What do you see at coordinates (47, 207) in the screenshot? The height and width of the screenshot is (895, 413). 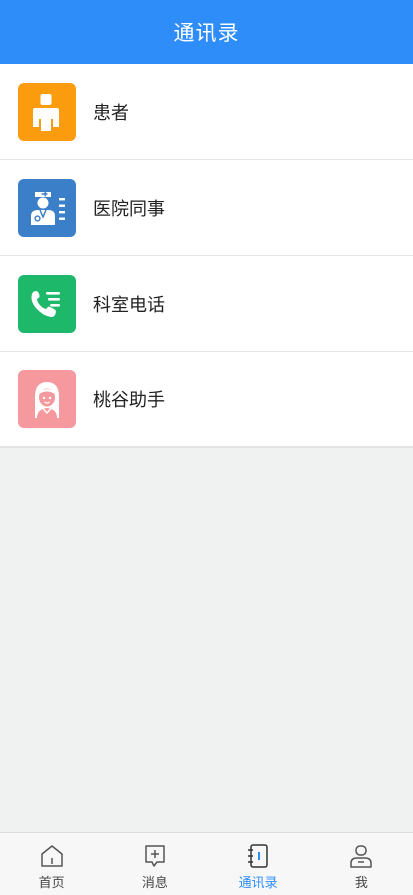 I see `doctor-icon` at bounding box center [47, 207].